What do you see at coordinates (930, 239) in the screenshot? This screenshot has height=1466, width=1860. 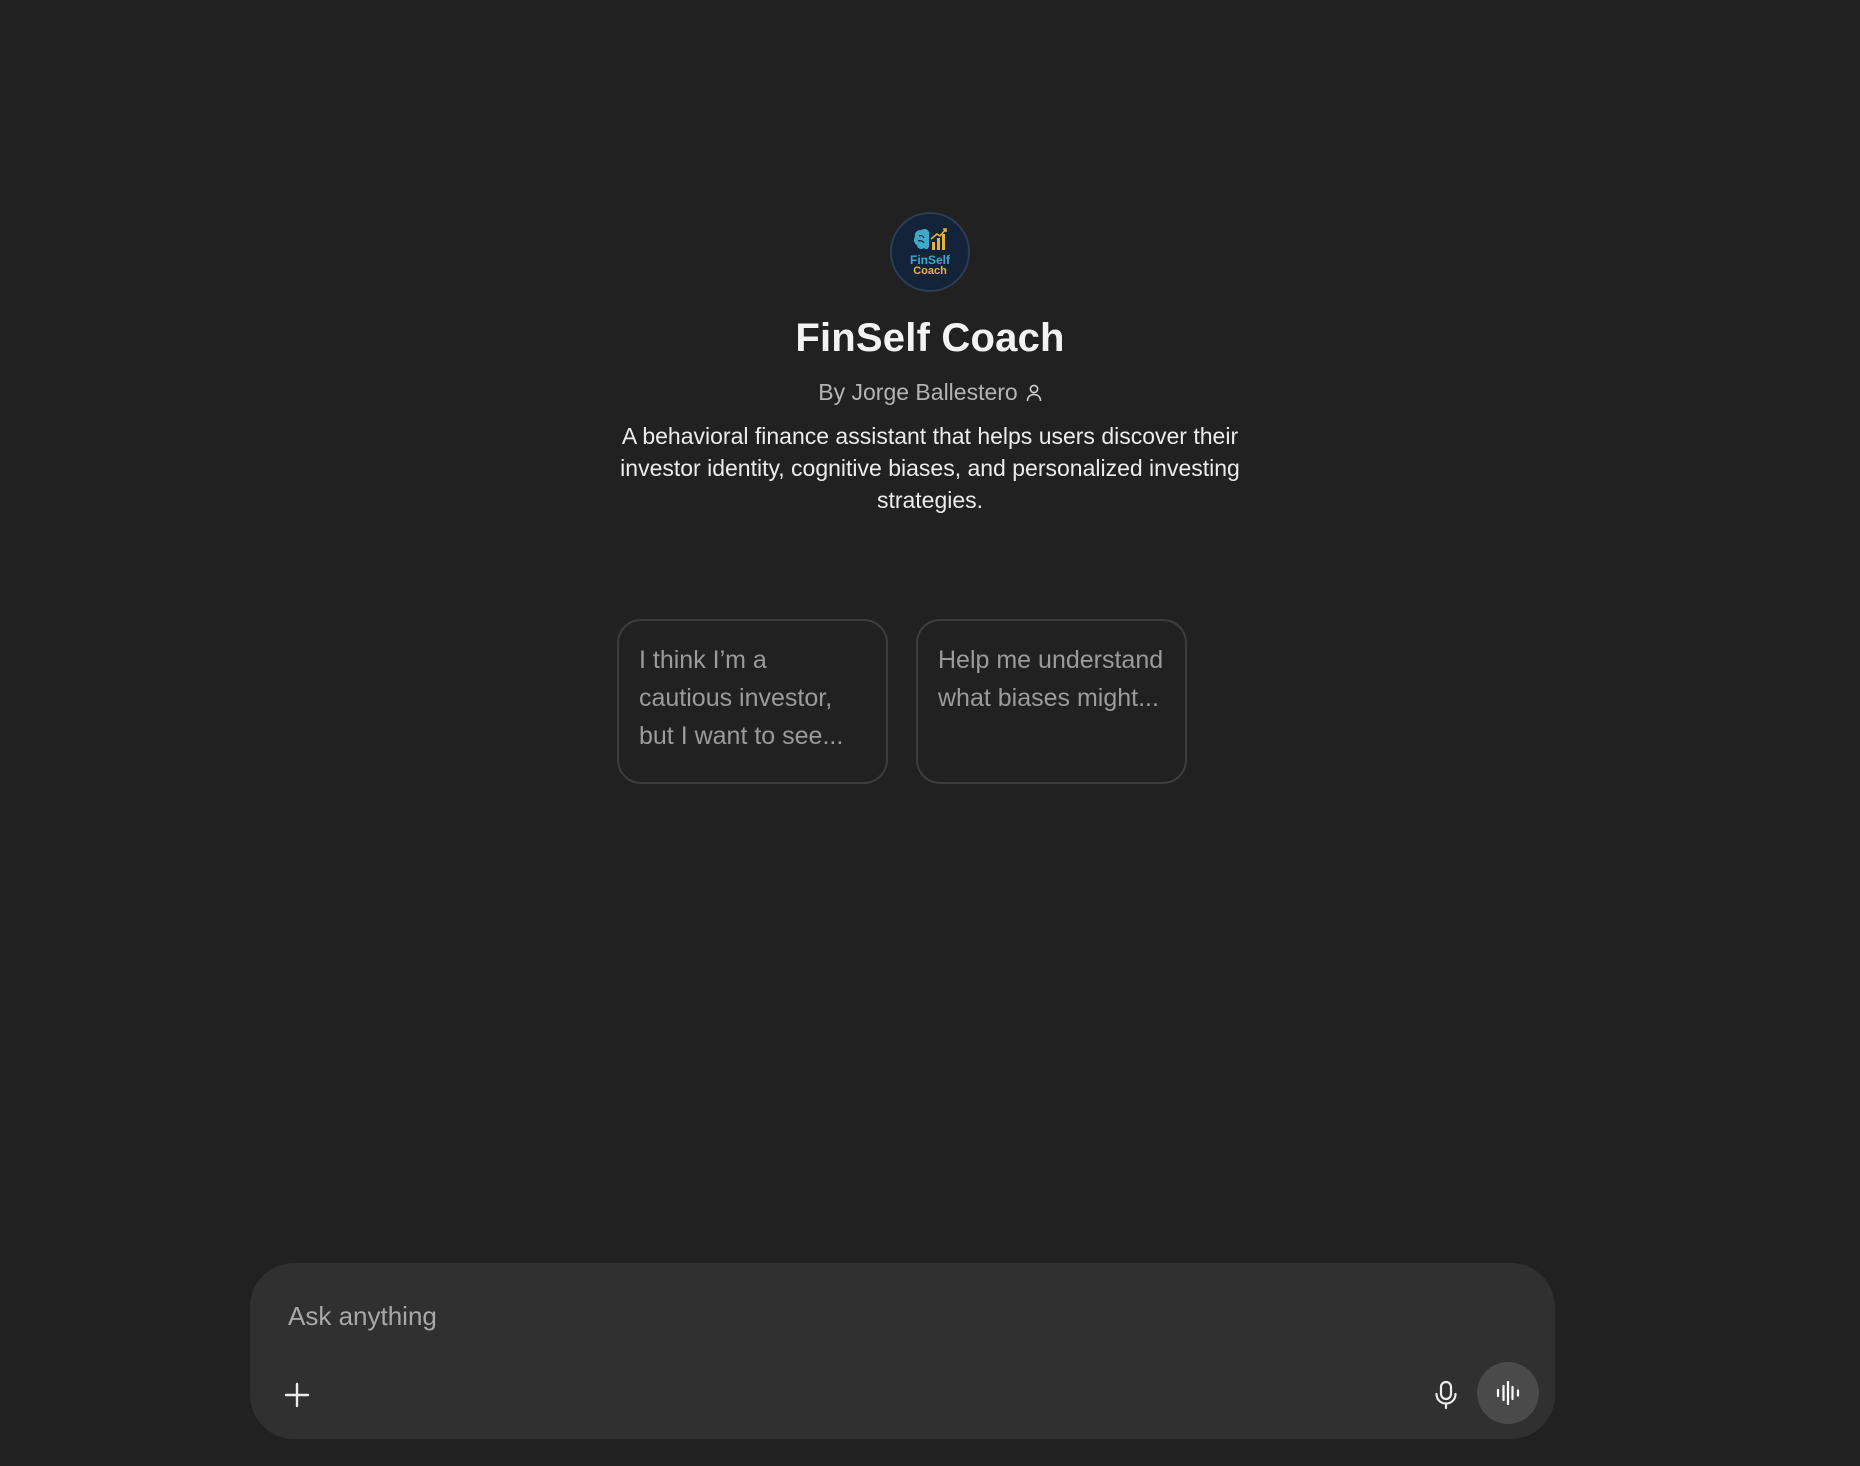 I see `brain-chart-logo-icon` at bounding box center [930, 239].